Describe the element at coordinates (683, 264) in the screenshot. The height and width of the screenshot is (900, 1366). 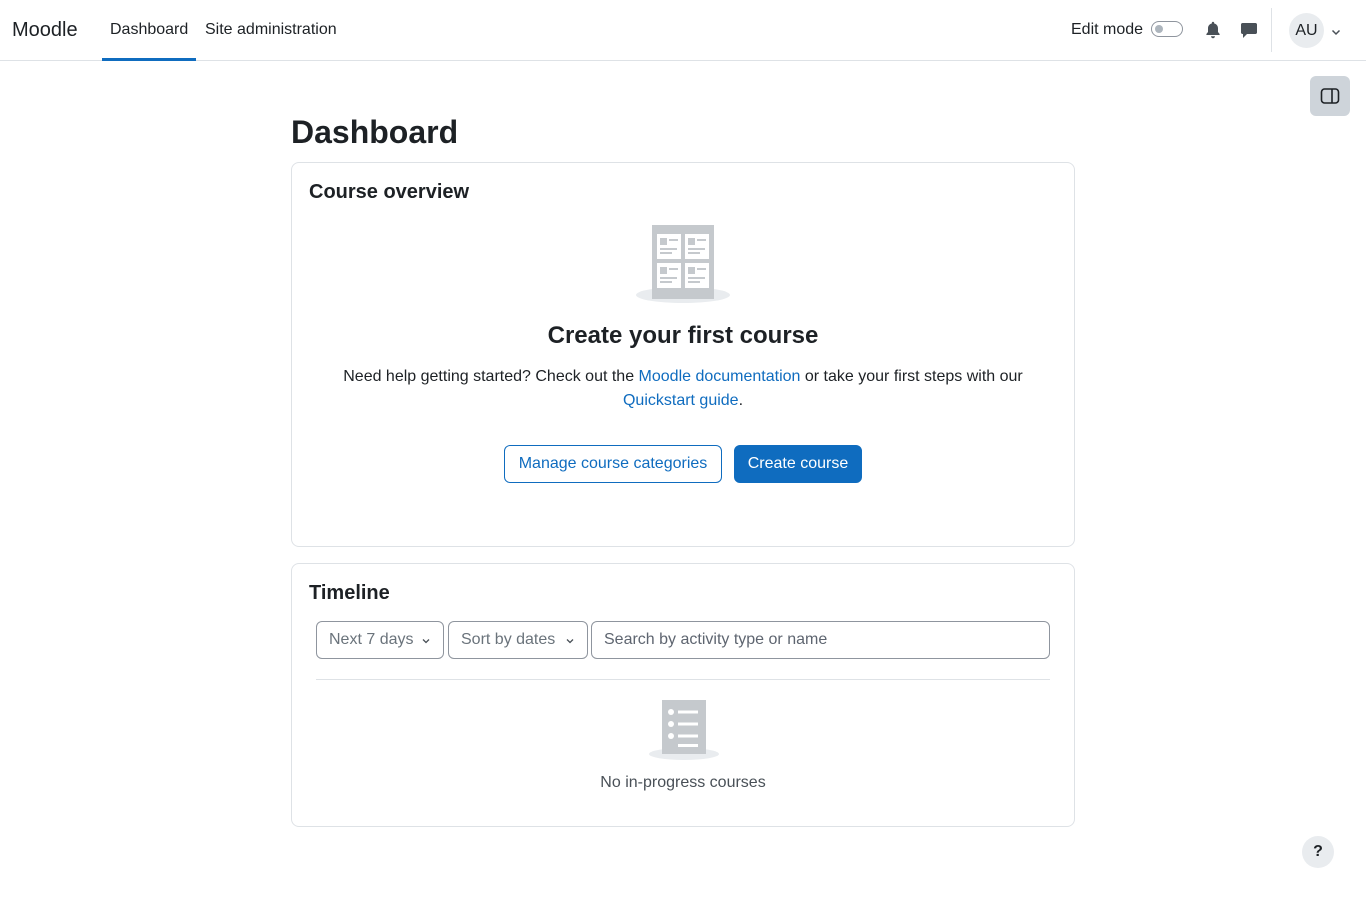
I see `courses-illustration-icon` at that location.